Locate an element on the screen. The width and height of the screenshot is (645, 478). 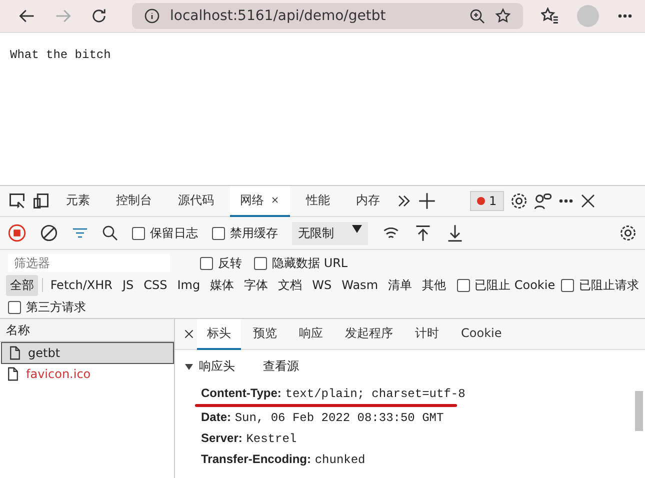
dropdown-caret-icon is located at coordinates (357, 228).